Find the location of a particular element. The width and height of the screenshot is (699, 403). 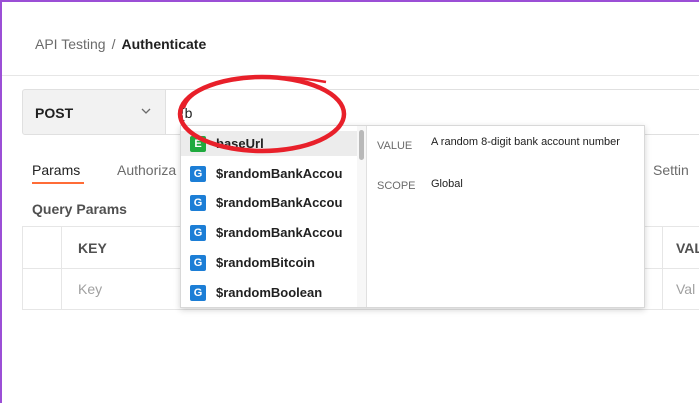

key-input: Key is located at coordinates (90, 289).